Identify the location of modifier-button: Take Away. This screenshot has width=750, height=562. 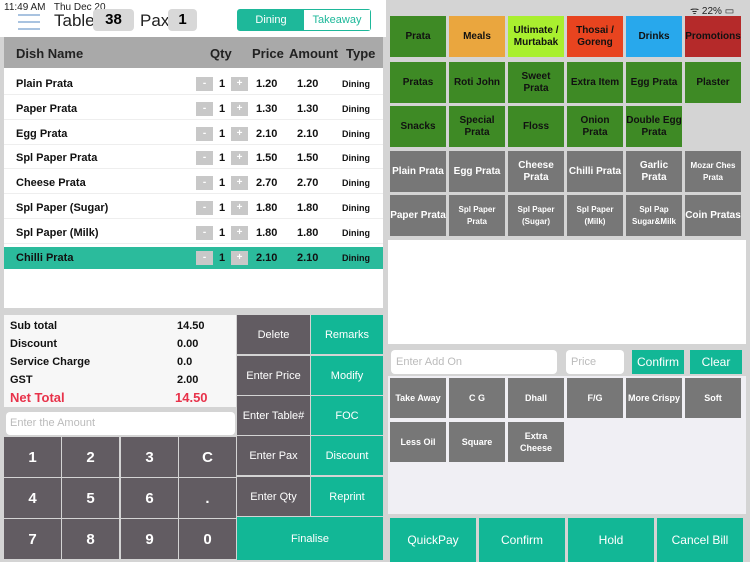
(418, 398).